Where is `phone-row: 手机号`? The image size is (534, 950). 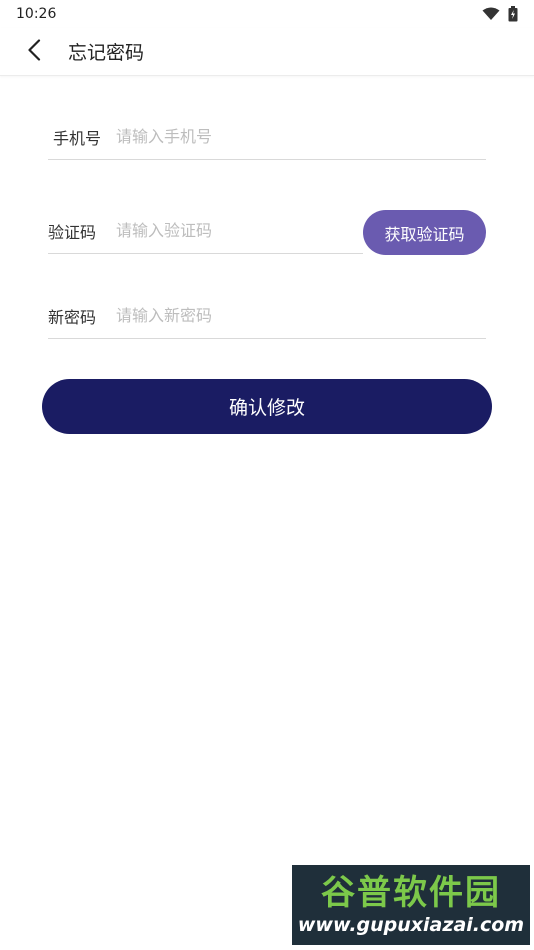 phone-row: 手机号 is located at coordinates (267, 137).